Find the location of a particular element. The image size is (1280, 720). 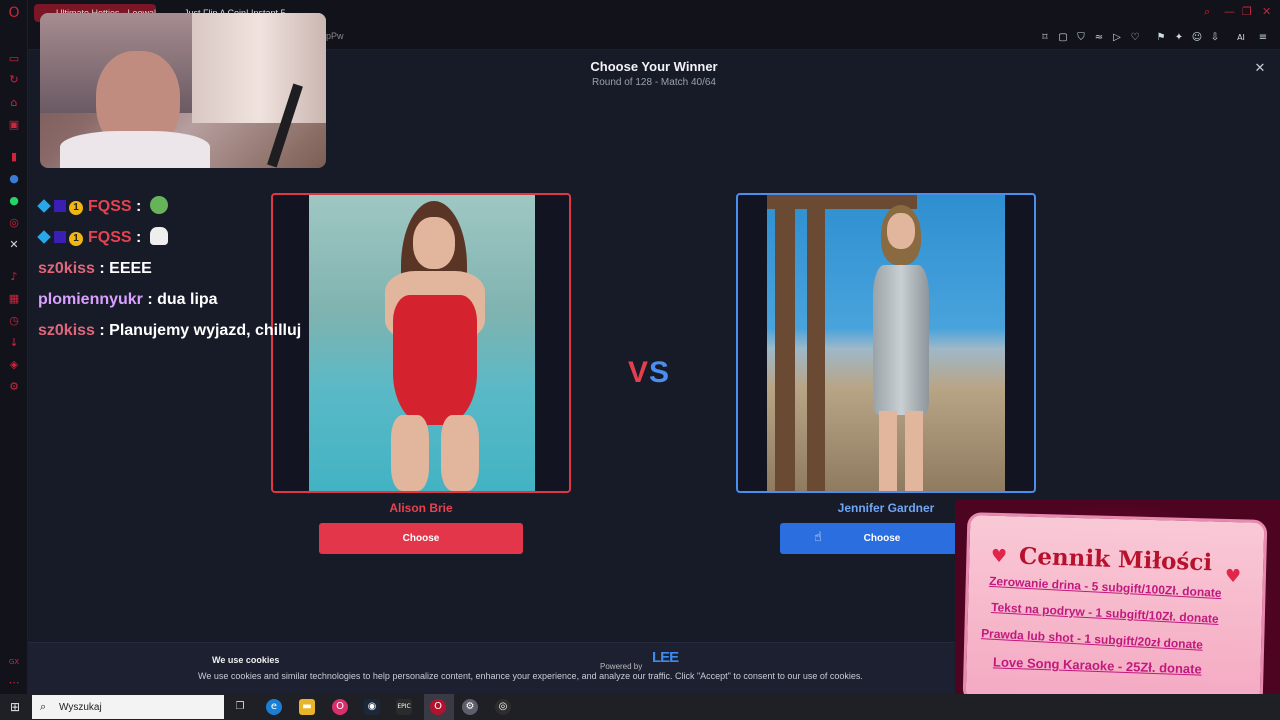

snapshot-icon: ▢ is located at coordinates (1063, 38).